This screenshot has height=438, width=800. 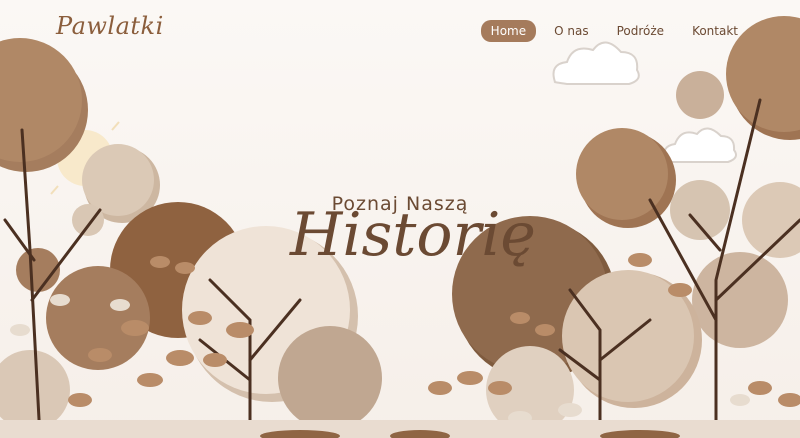 I want to click on main-nav: Home O nas Podróże Kontakt, so click(x=614, y=31).